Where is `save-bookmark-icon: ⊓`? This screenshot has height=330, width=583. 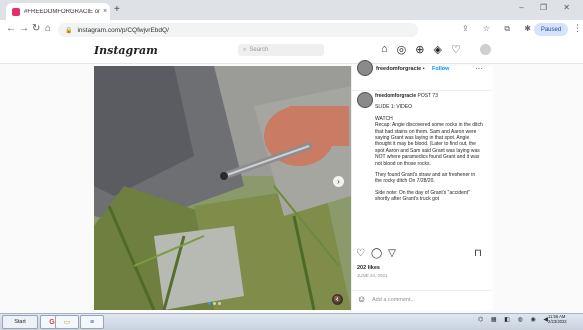
save-bookmark-icon: ⊓ is located at coordinates (478, 253).